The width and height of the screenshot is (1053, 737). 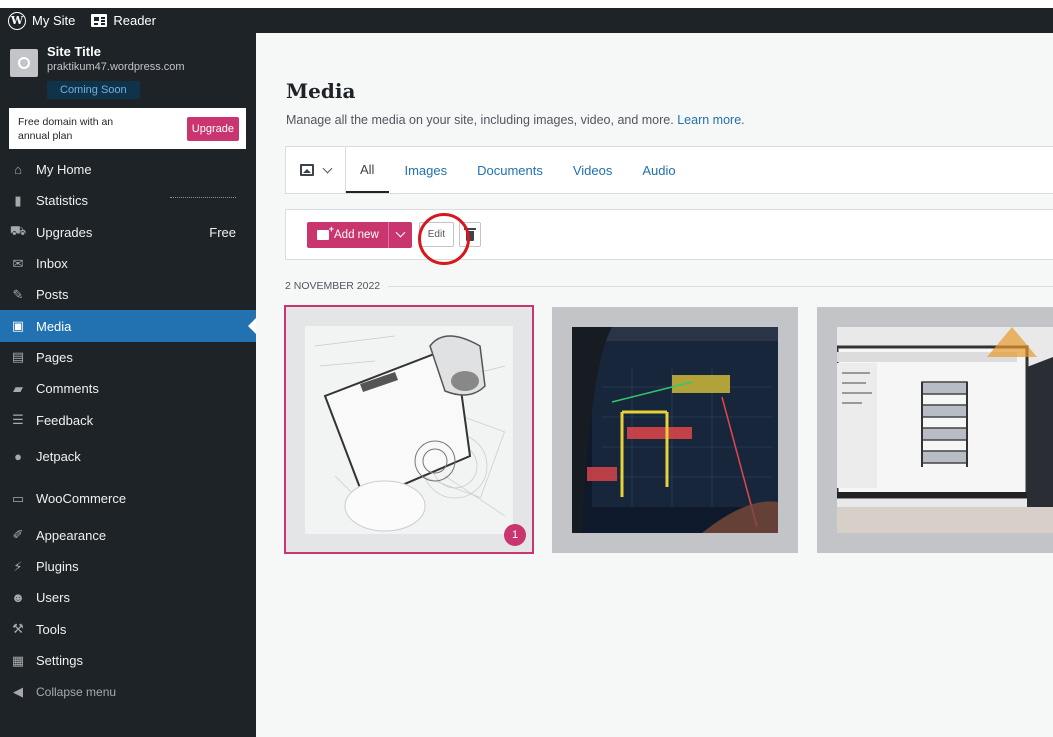 I want to click on sidebar-item-pages: ▤ Pages, so click(x=128, y=357).